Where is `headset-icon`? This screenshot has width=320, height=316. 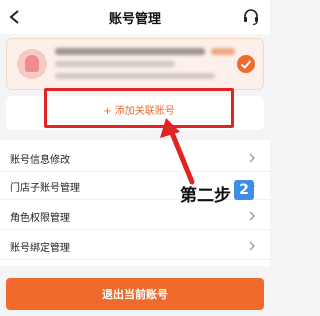 headset-icon is located at coordinates (251, 17).